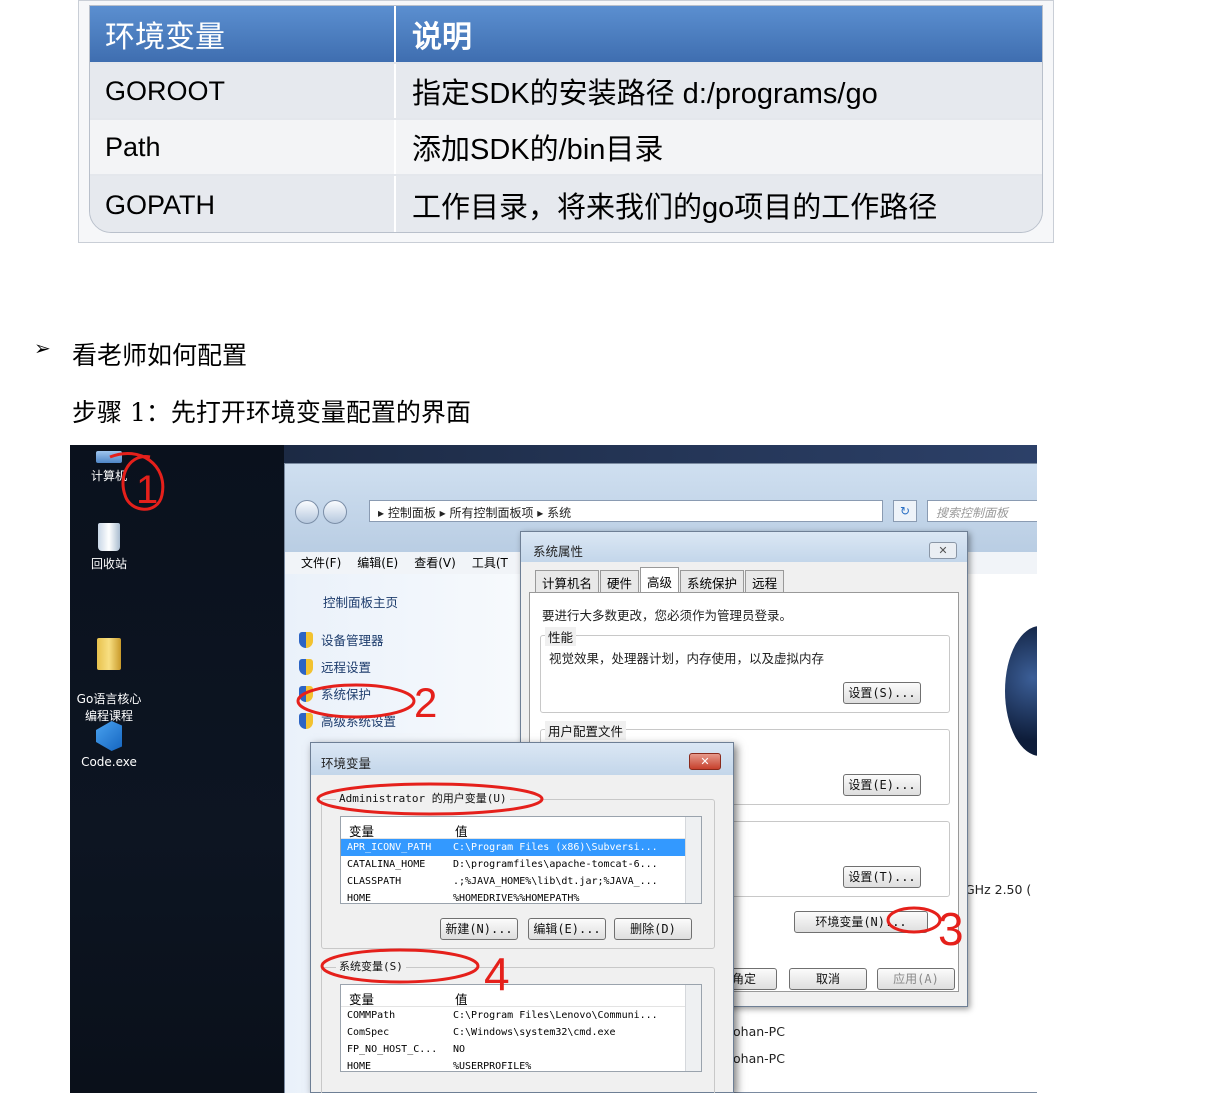  Describe the element at coordinates (442, 37) in the screenshot. I see `header-desc: 说明` at that location.